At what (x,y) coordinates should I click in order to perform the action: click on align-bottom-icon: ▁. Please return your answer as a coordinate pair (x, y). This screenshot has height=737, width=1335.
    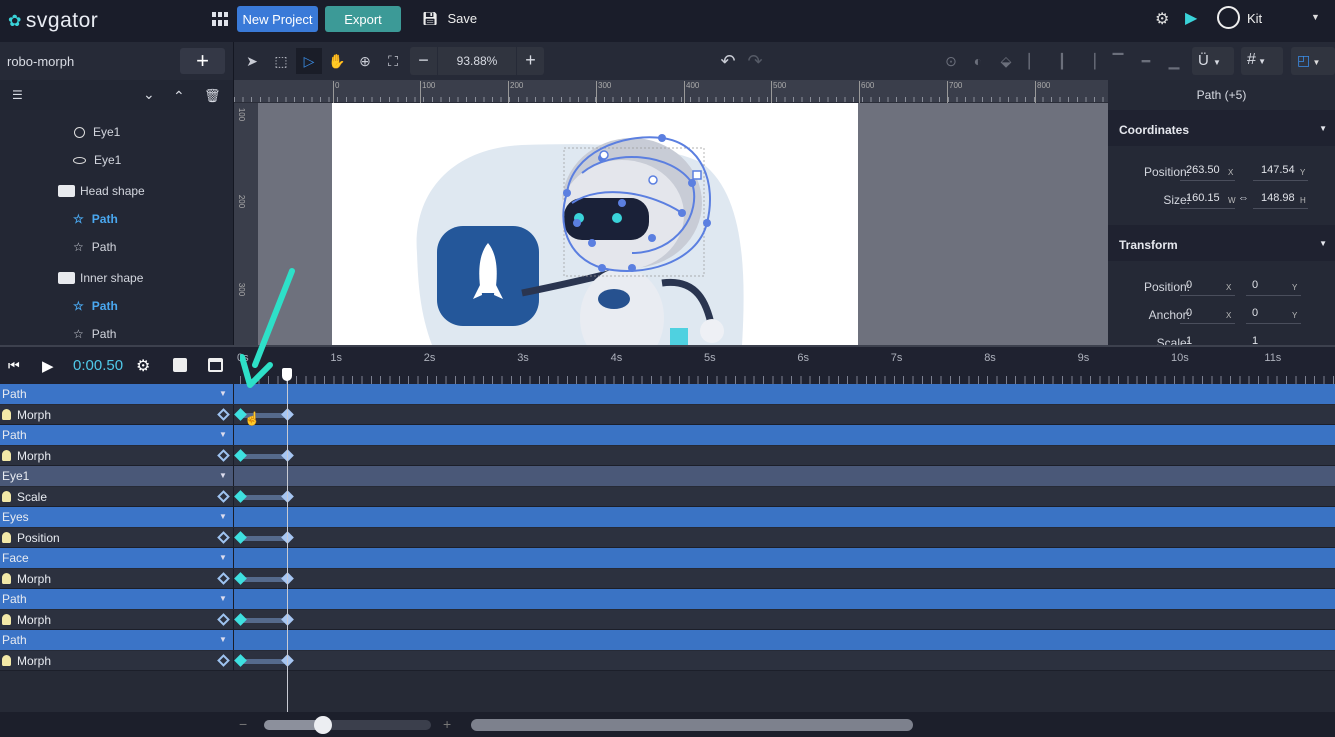
    Looking at the image, I should click on (1174, 61).